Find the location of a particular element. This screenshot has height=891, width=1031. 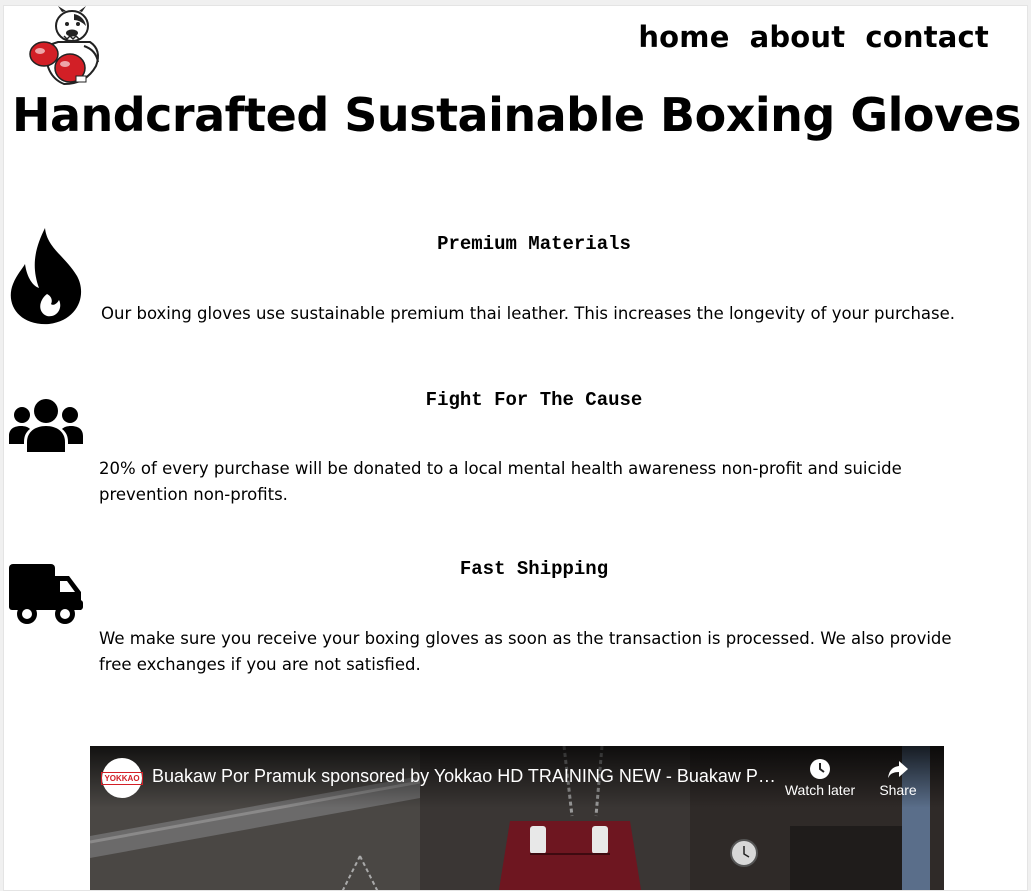

nav-link-home: home is located at coordinates (683, 37).